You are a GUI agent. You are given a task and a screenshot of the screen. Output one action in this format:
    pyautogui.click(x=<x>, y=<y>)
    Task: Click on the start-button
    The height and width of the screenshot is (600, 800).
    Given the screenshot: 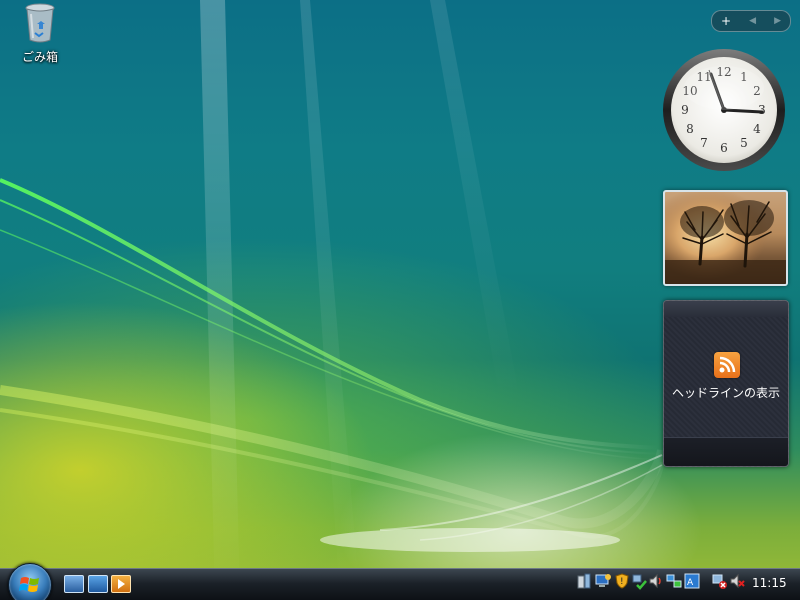 What is the action you would take?
    pyautogui.click(x=30, y=581)
    